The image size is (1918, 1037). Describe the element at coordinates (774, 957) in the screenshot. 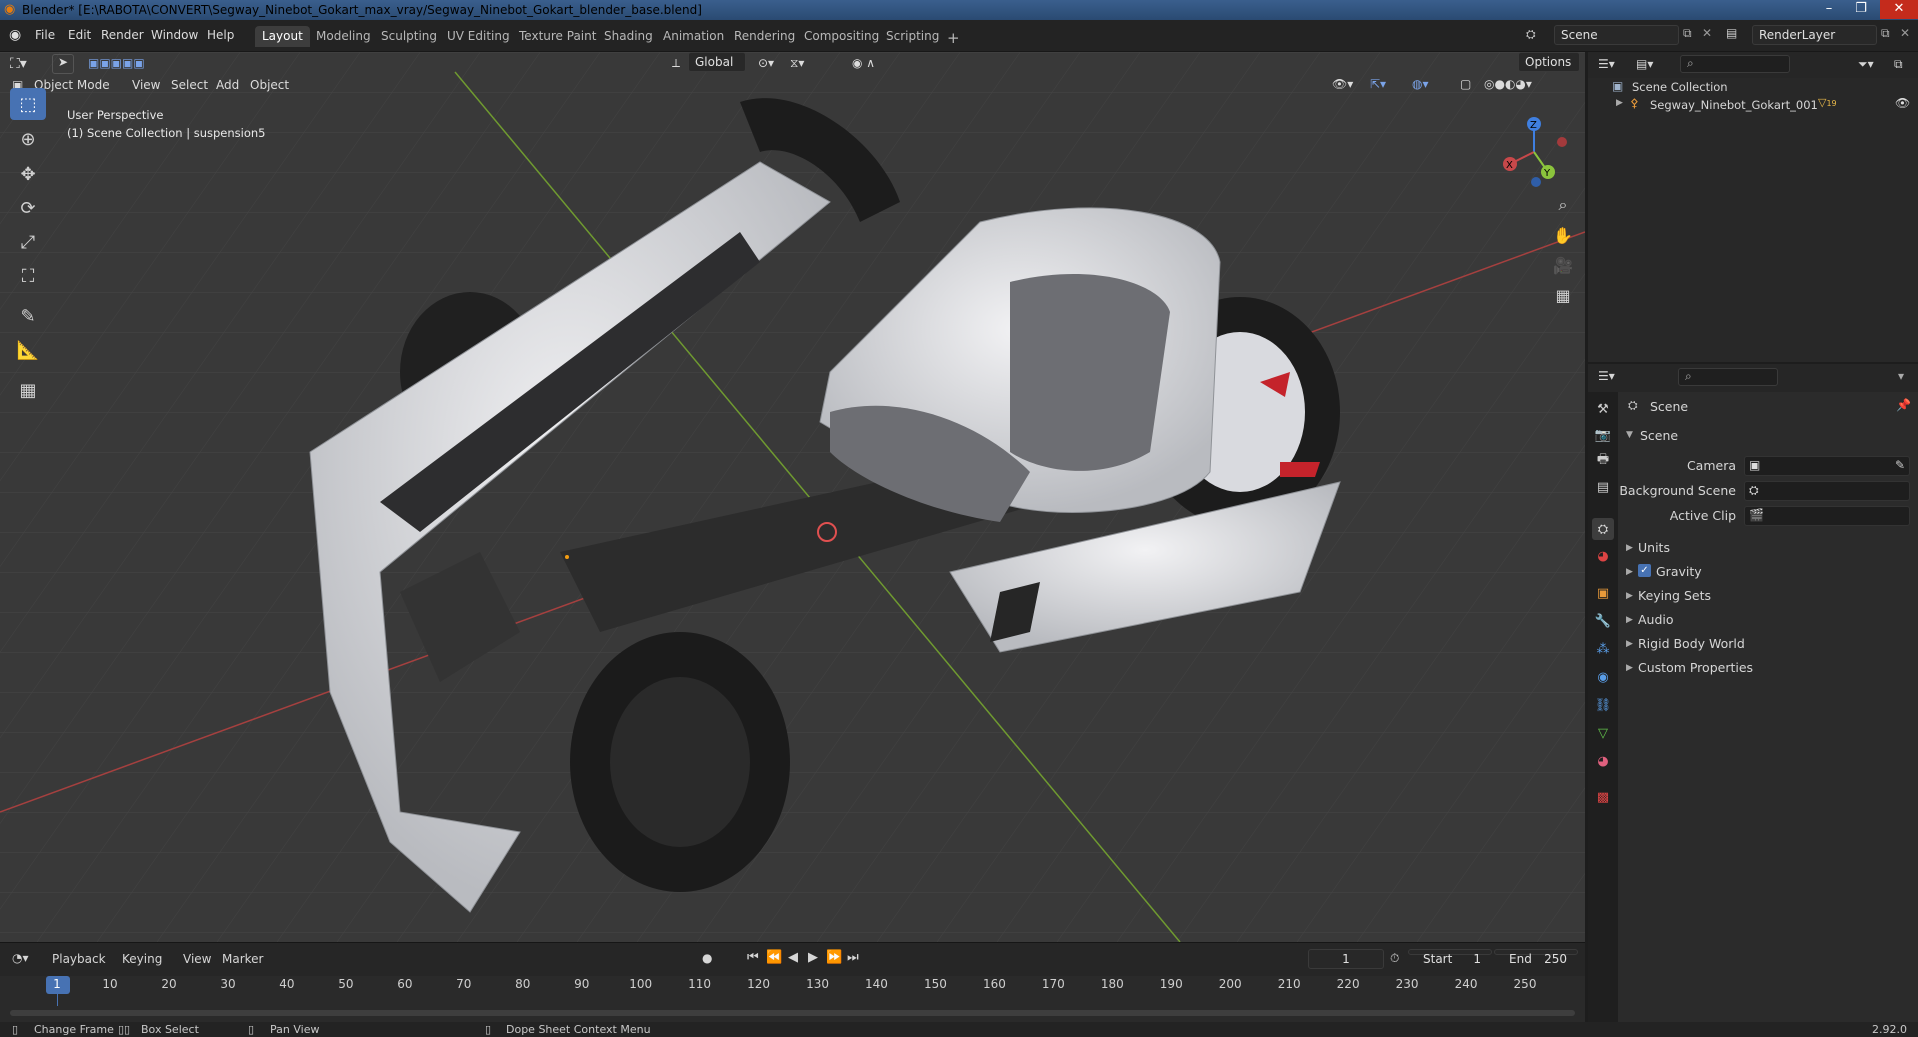

I see `prev-keyframe-icon: ⏪` at that location.